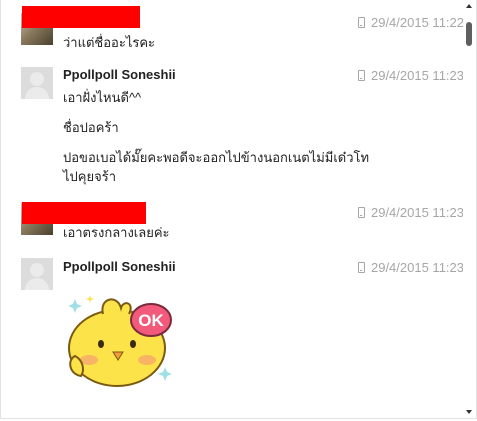 The height and width of the screenshot is (421, 477). I want to click on message-text: ไปคุยจร้า, so click(90, 176).